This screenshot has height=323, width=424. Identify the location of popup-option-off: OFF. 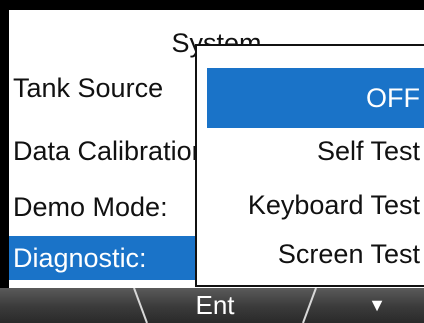
(315, 98).